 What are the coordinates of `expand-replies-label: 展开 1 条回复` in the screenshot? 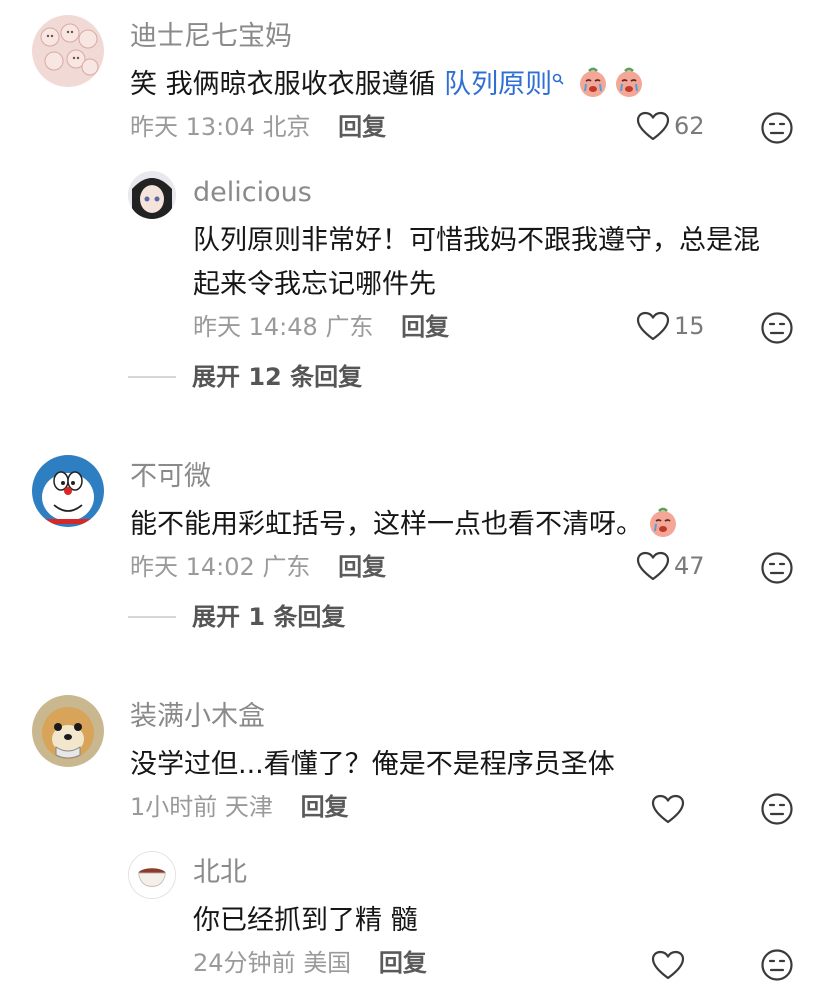 It's located at (269, 617).